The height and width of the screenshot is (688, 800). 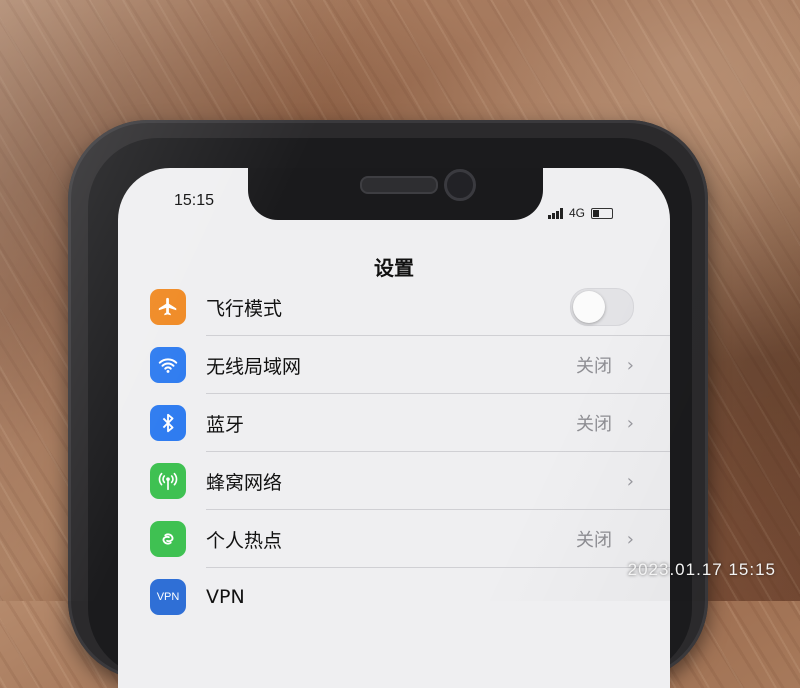 What do you see at coordinates (399, 185) in the screenshot?
I see `earpiece-speaker` at bounding box center [399, 185].